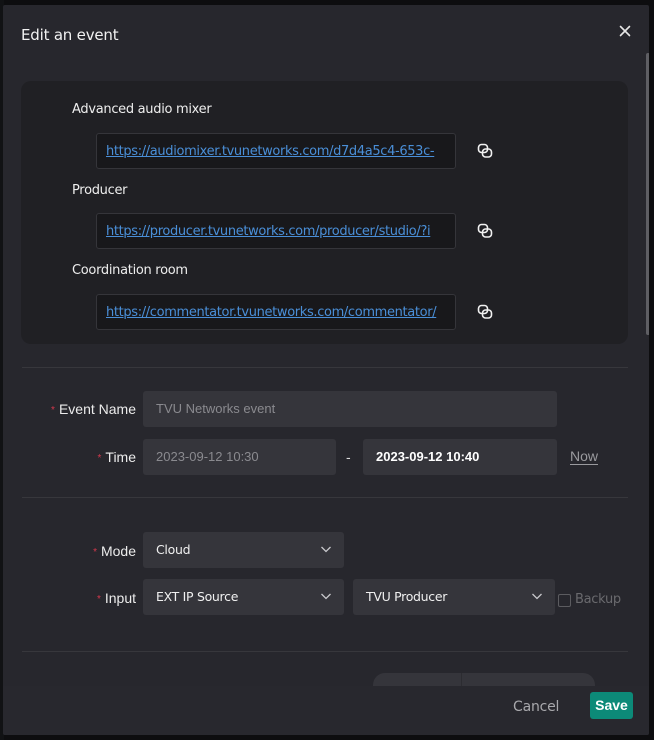 This screenshot has width=654, height=740. I want to click on copy-coordination-room-link-button, so click(485, 312).